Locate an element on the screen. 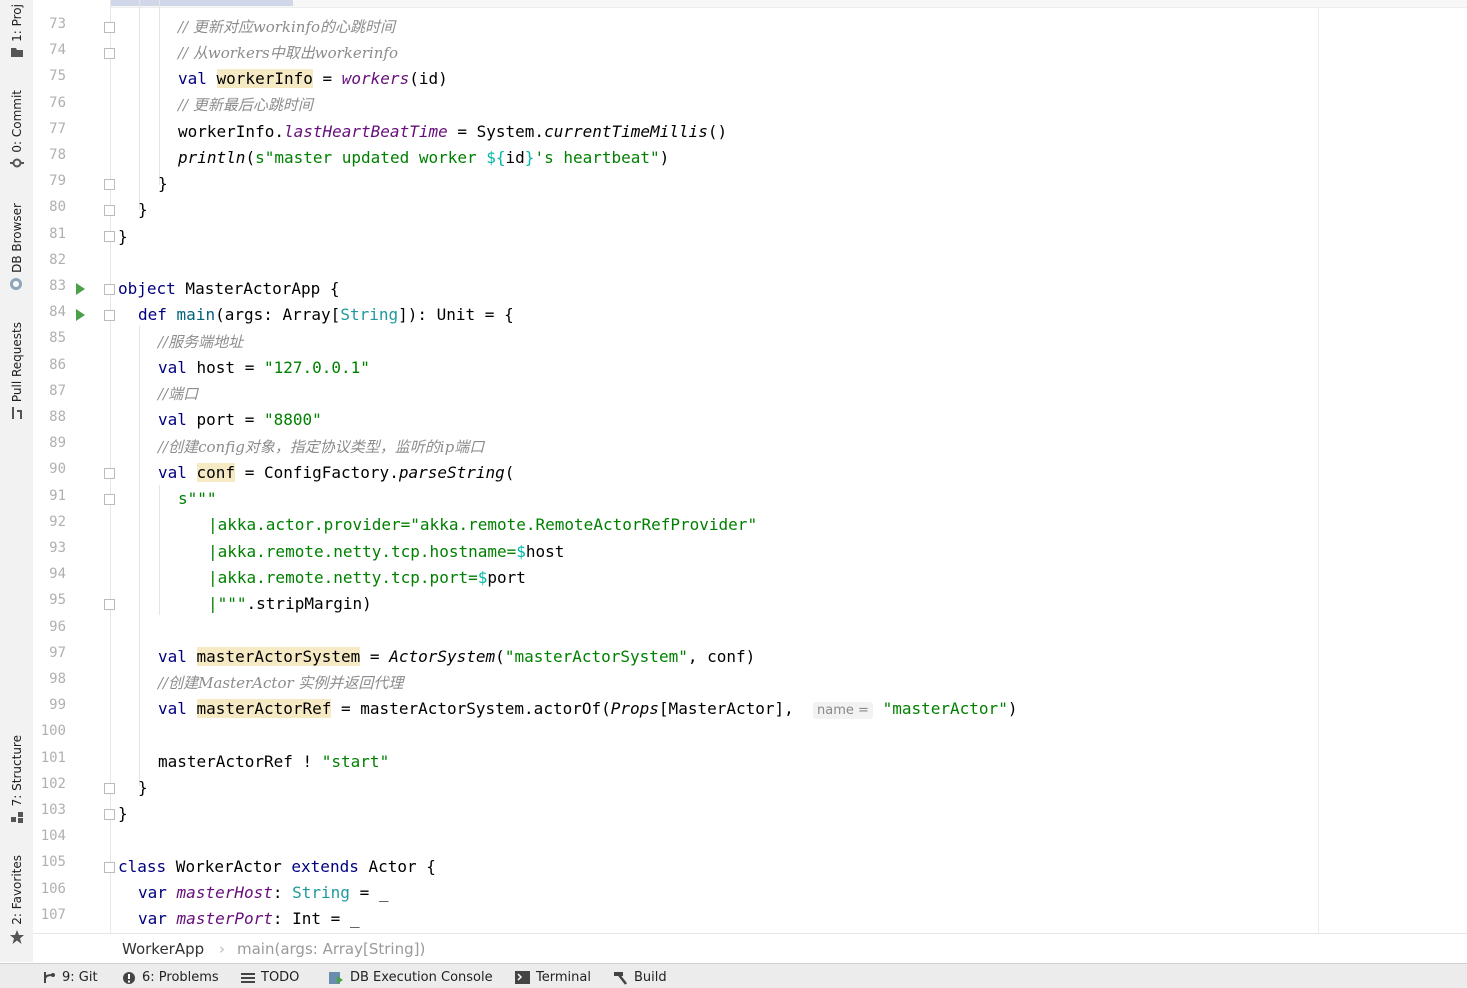 The height and width of the screenshot is (988, 1467). code-text: [MasterActor], is located at coordinates (736, 708).